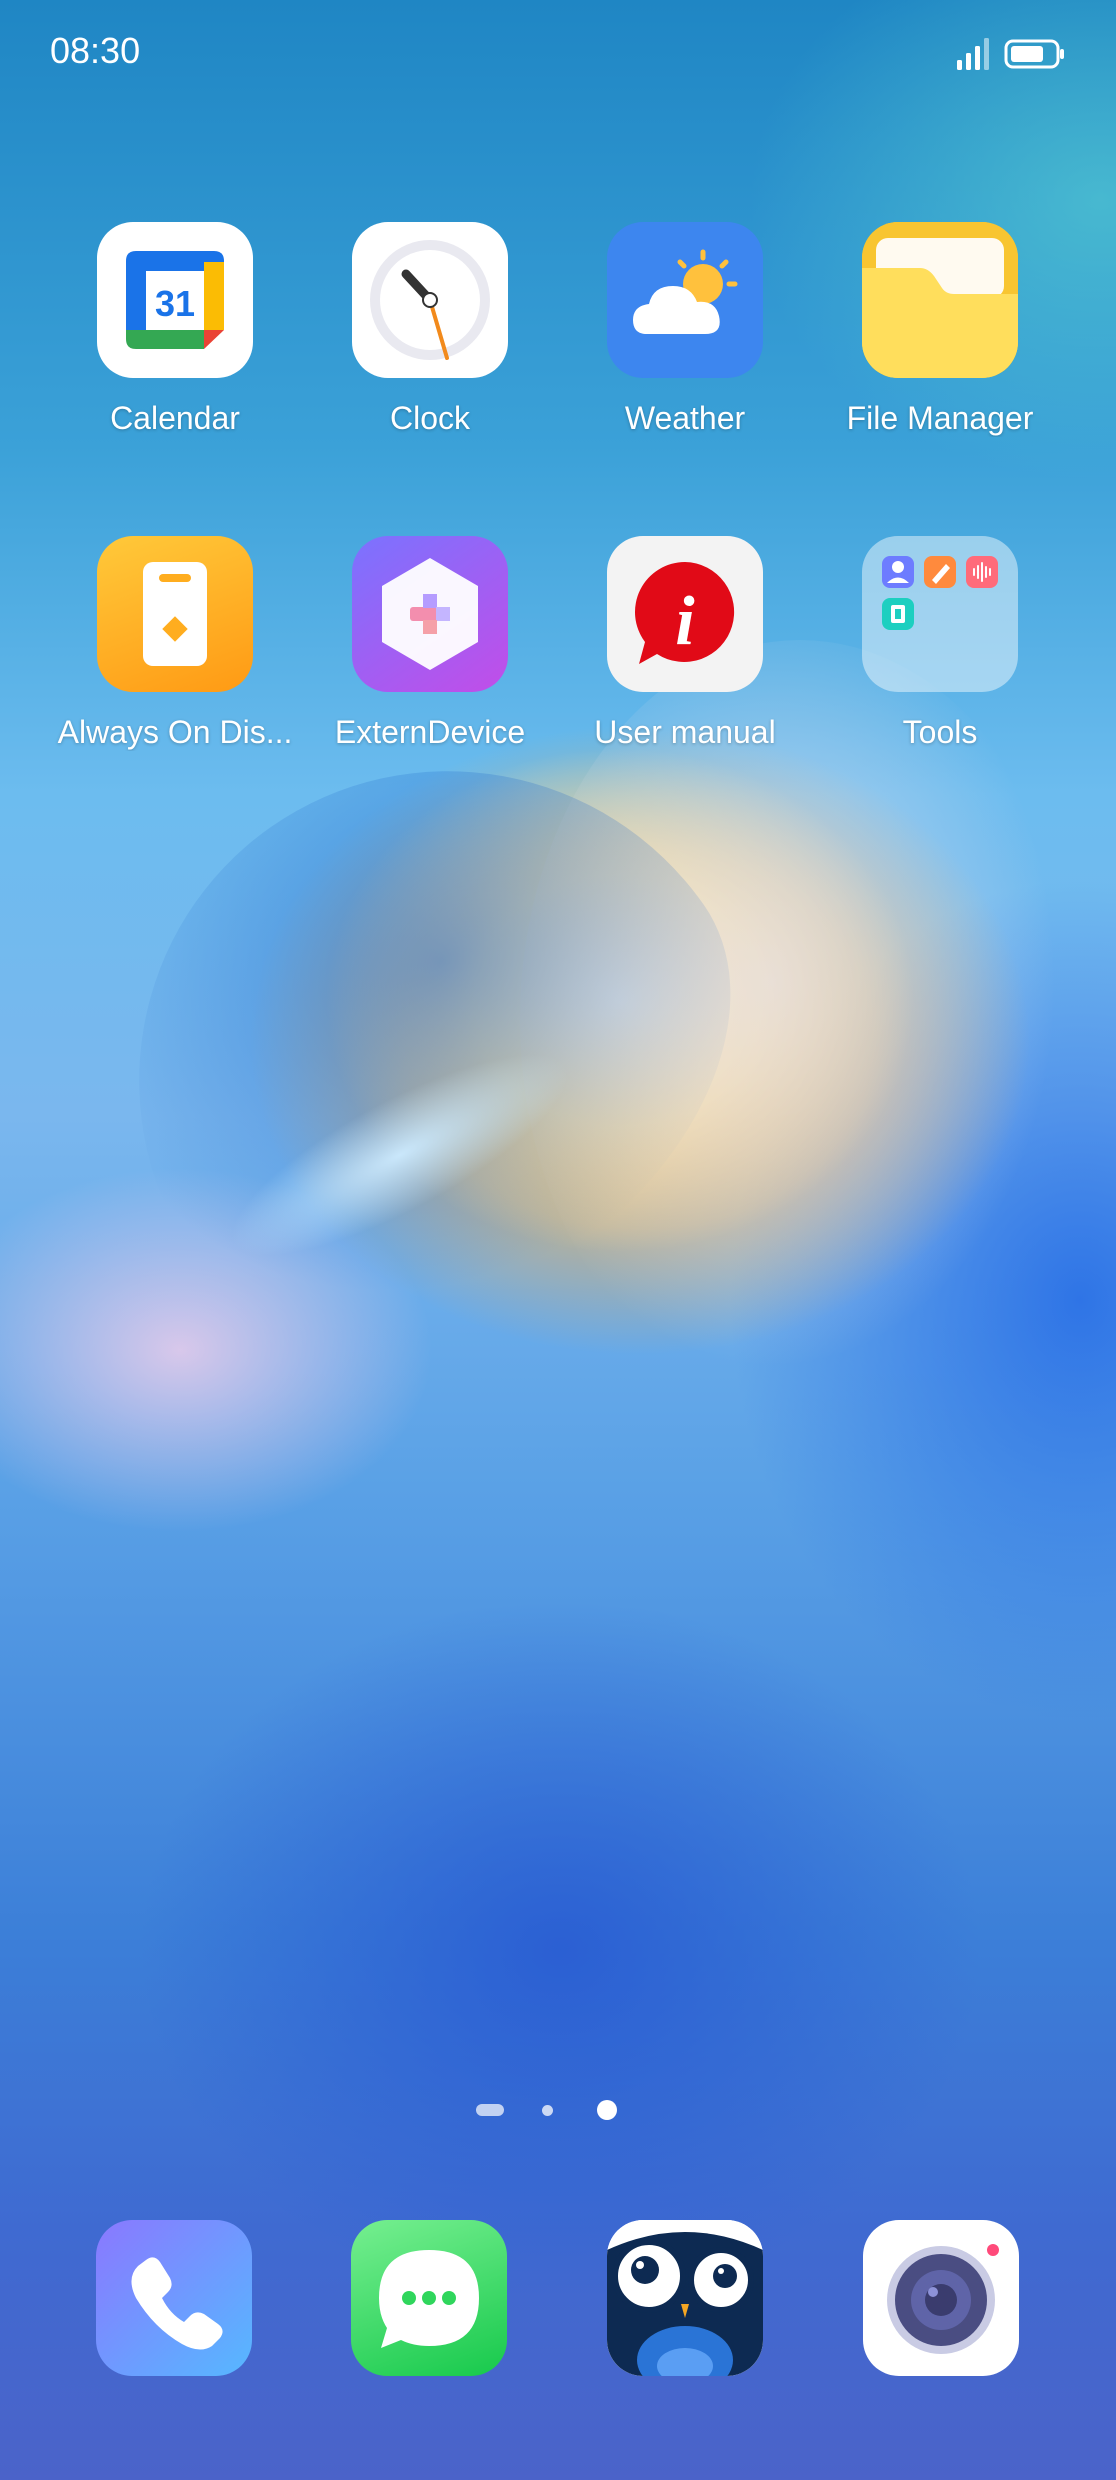  I want to click on app-label: ExternDevice, so click(430, 732).